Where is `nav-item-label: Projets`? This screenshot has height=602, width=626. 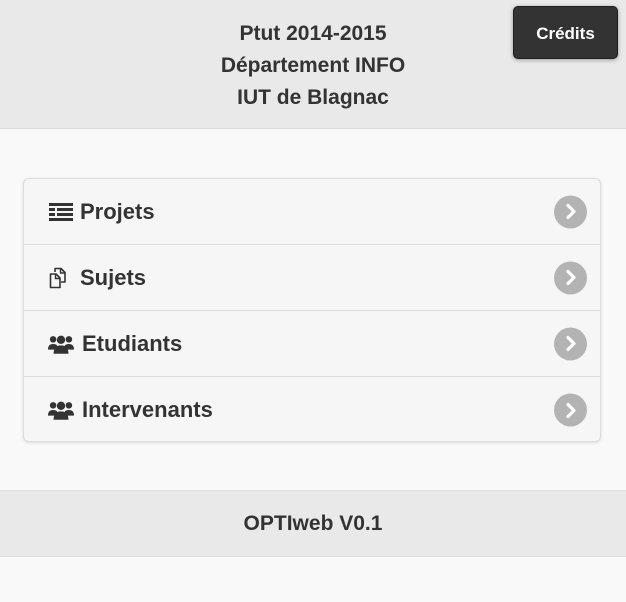
nav-item-label: Projets is located at coordinates (117, 211).